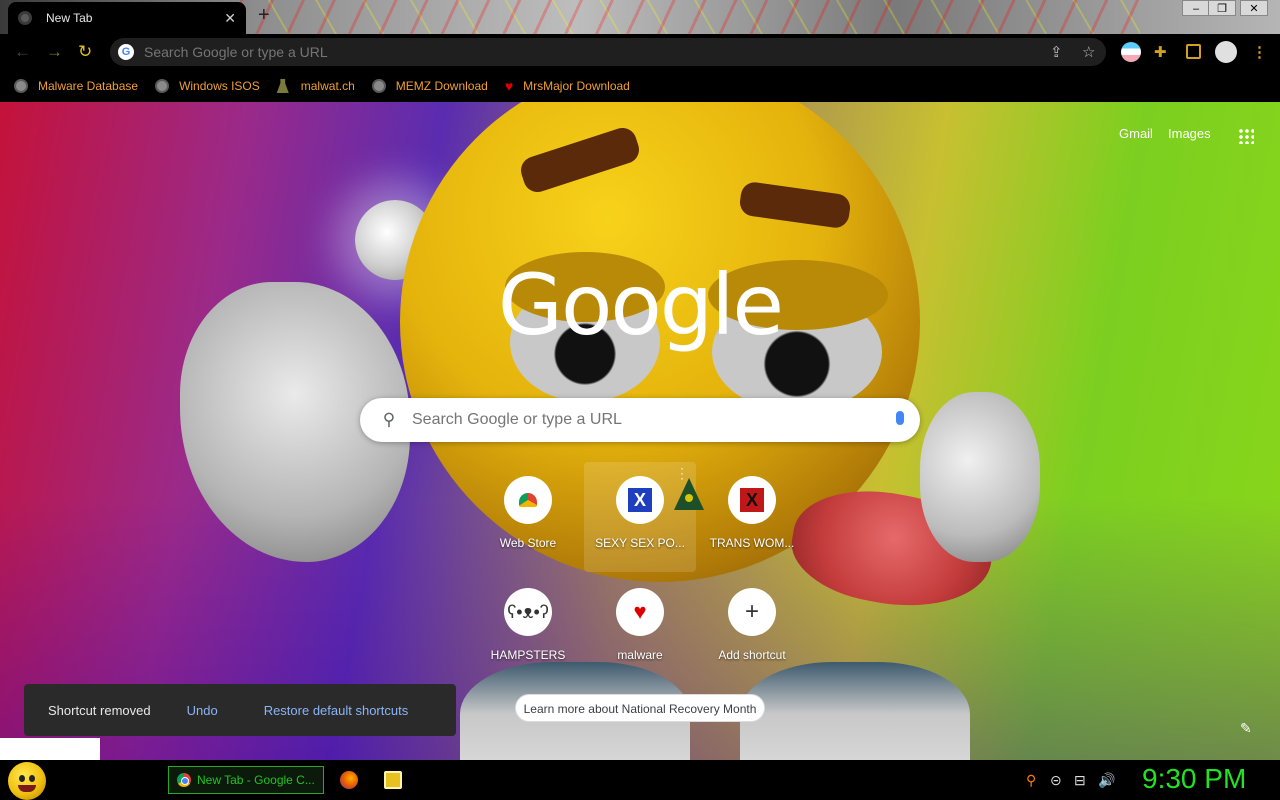  I want to click on bookmark-label: MrsMajor Download, so click(576, 86).